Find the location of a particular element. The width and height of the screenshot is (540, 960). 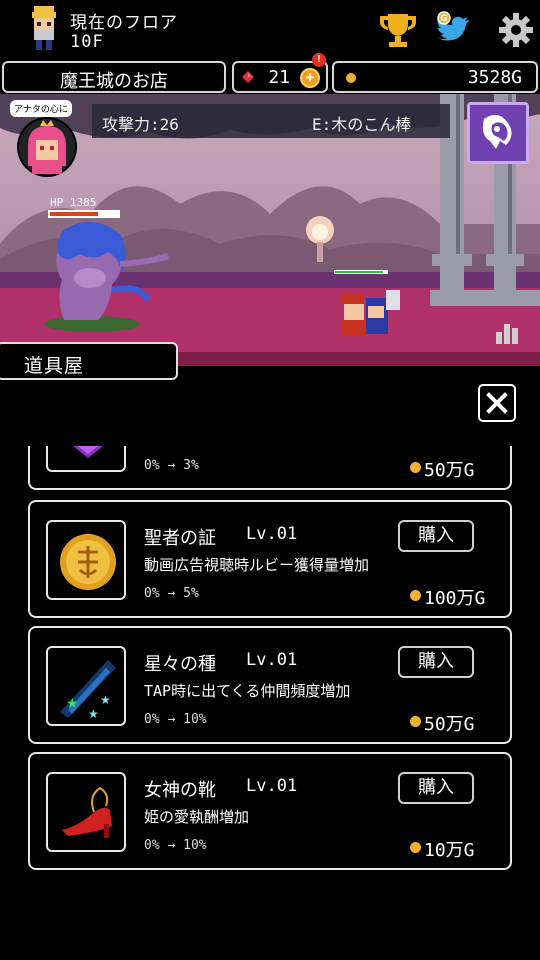

ruby-alert-badge: ! is located at coordinates (319, 60).